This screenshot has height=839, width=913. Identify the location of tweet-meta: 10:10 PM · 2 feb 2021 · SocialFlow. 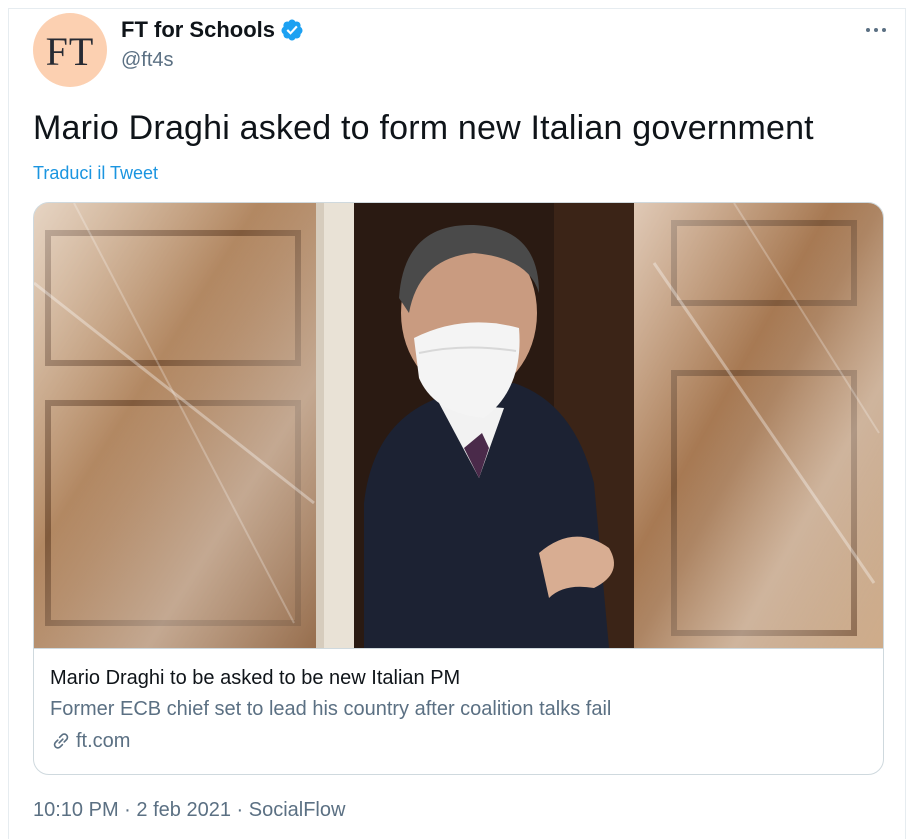
(189, 810).